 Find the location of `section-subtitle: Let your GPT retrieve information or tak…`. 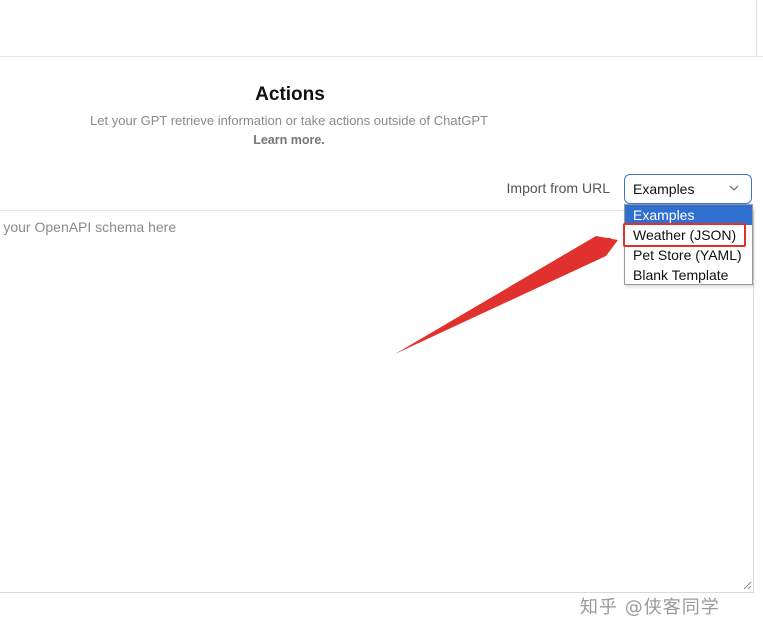

section-subtitle: Let your GPT retrieve information or tak… is located at coordinates (289, 120).